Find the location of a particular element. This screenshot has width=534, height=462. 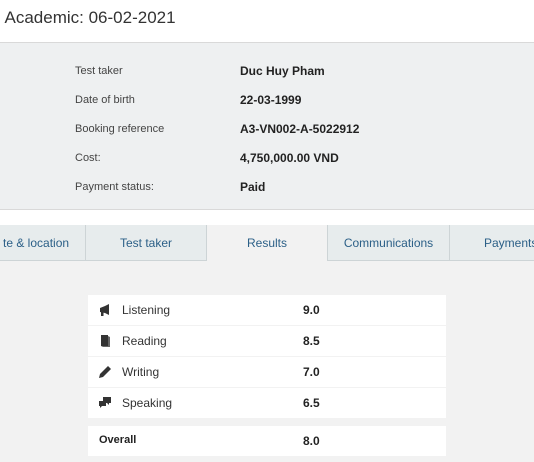

result-row-listening: Listening 9.0 is located at coordinates (267, 310).